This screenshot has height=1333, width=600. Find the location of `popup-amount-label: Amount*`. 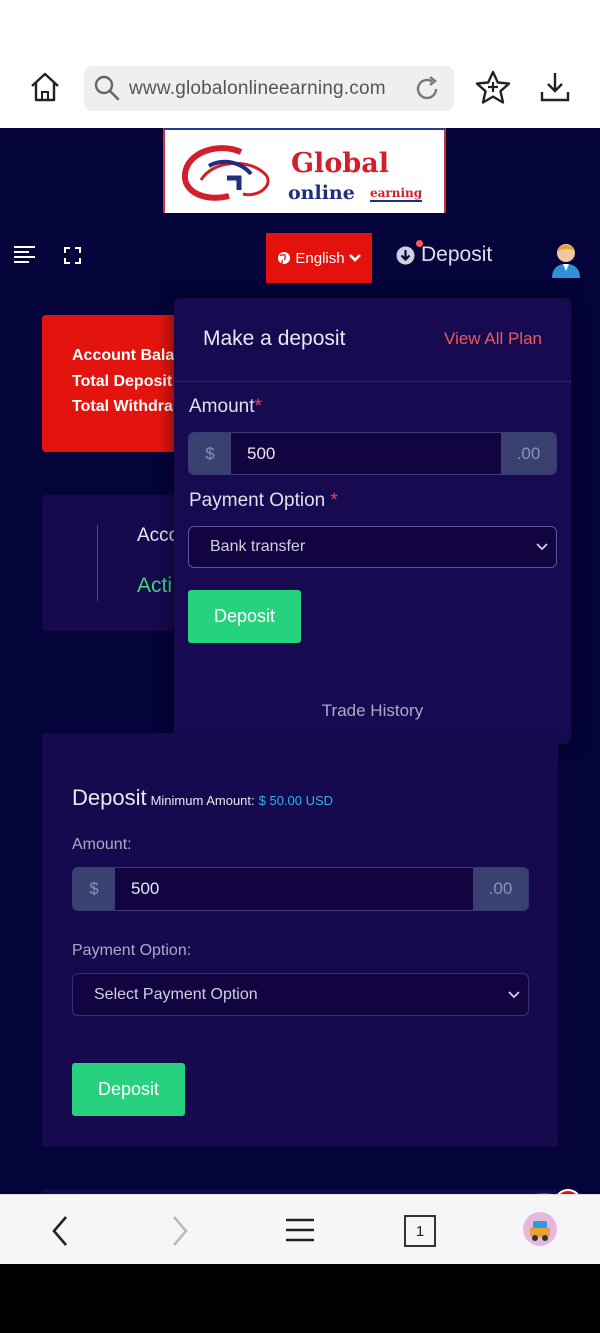

popup-amount-label: Amount* is located at coordinates (225, 407).